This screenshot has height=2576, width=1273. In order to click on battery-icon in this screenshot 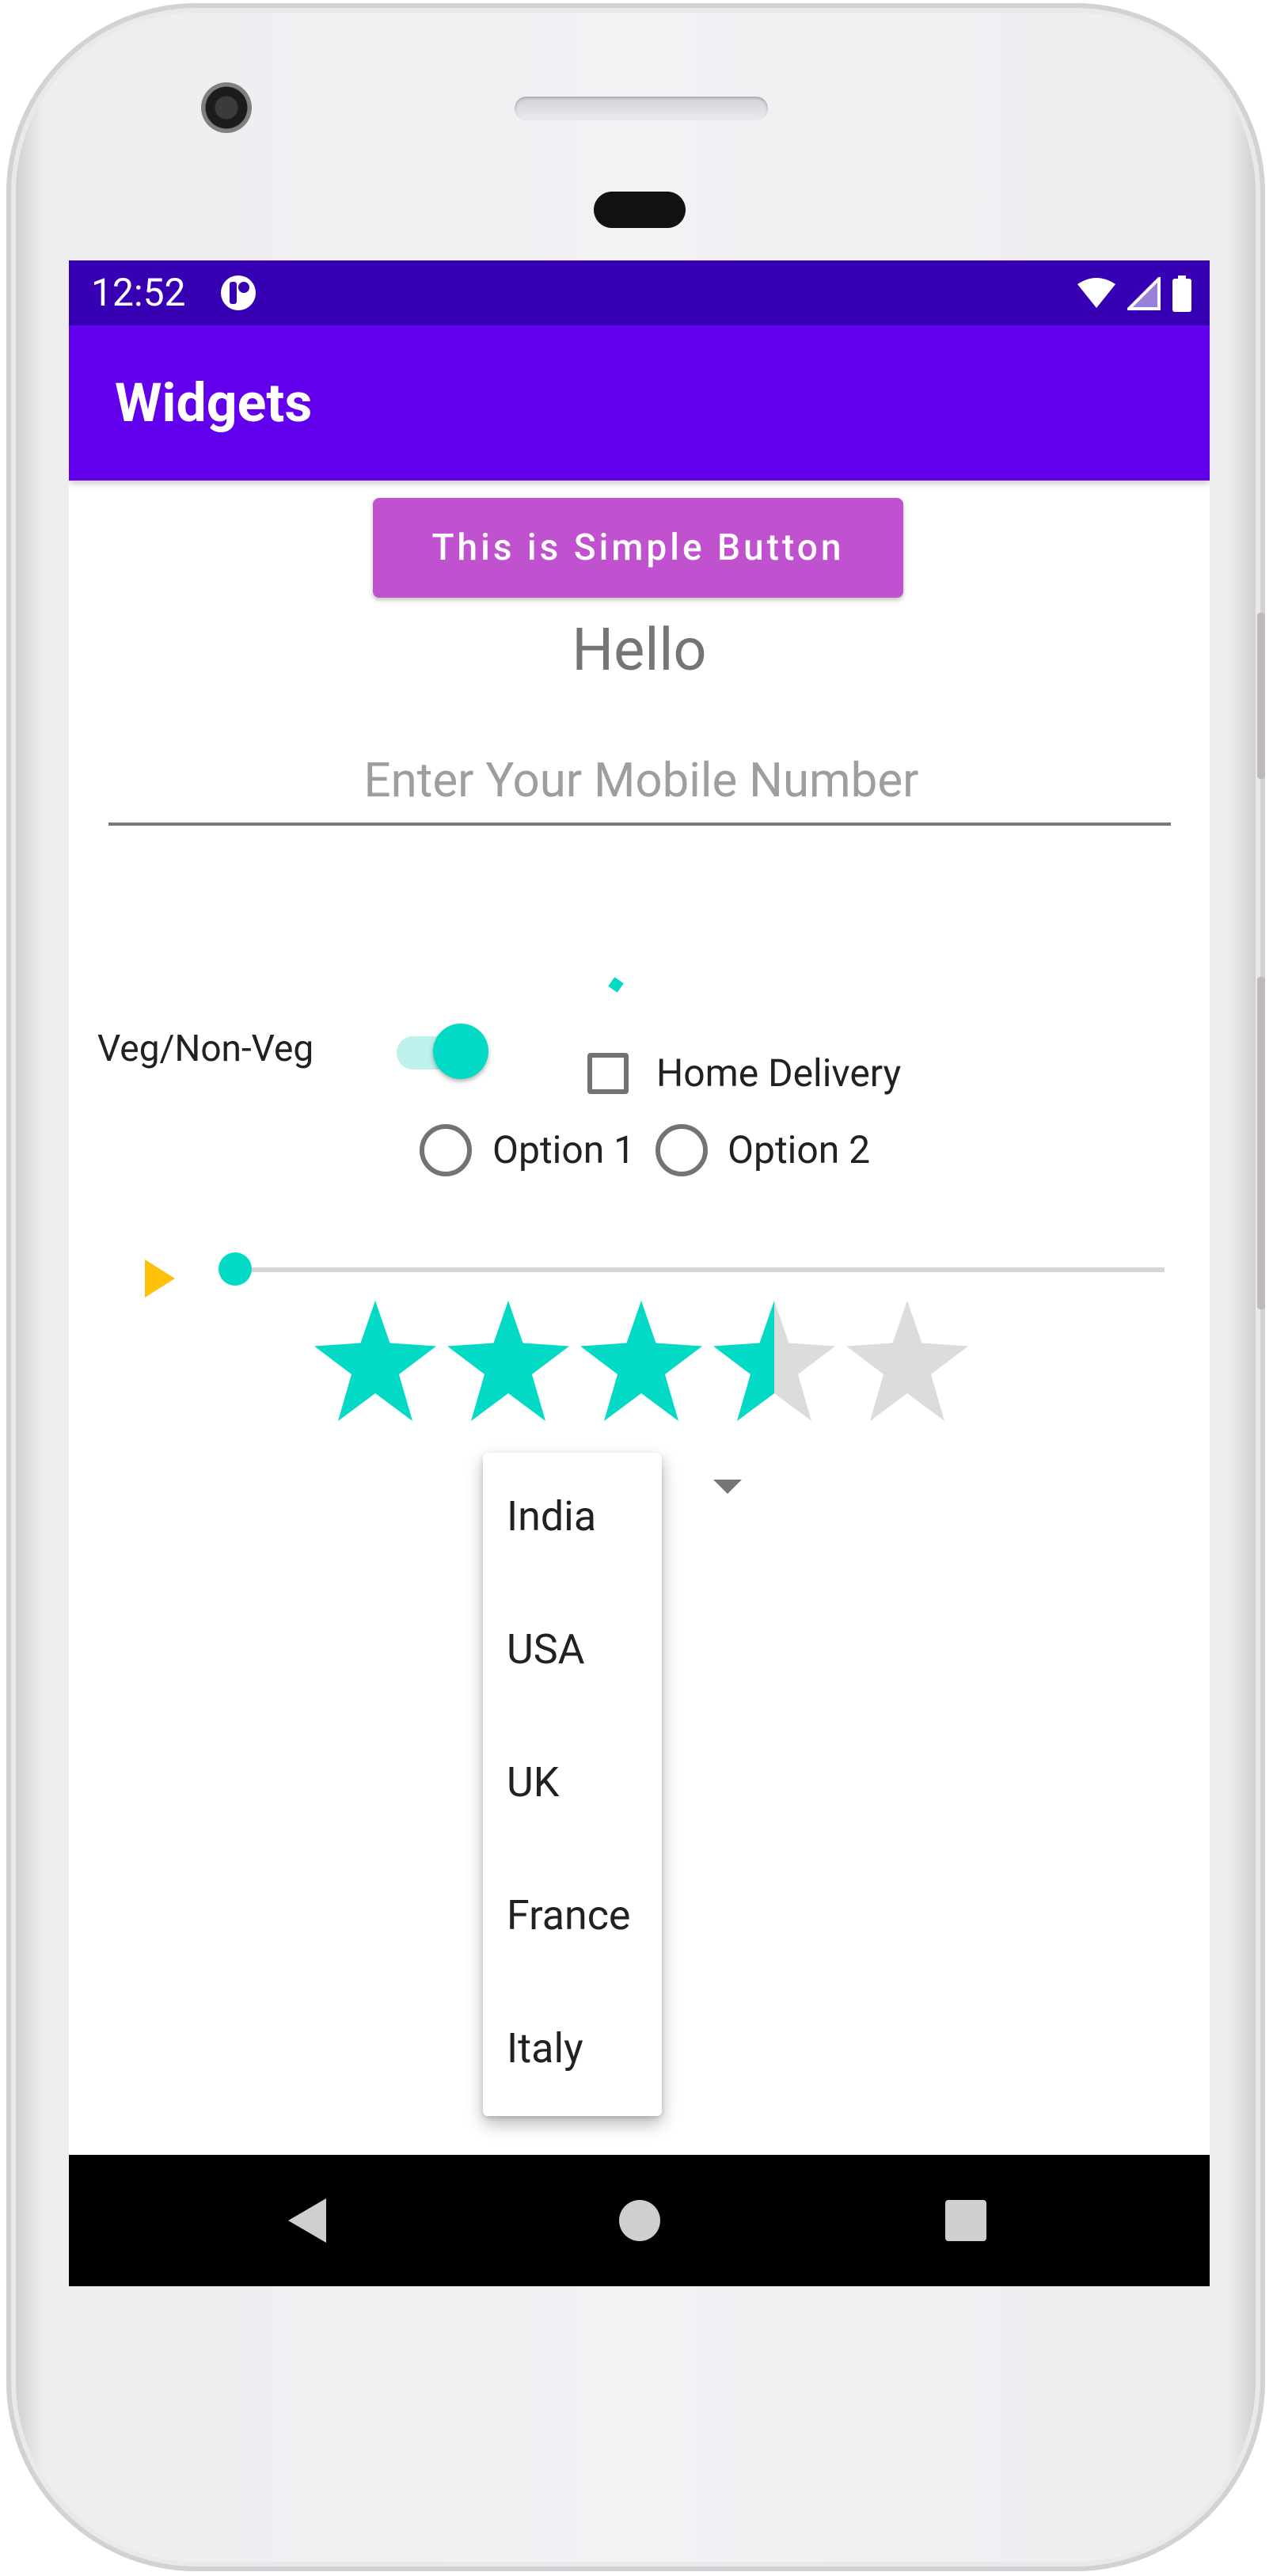, I will do `click(1181, 294)`.